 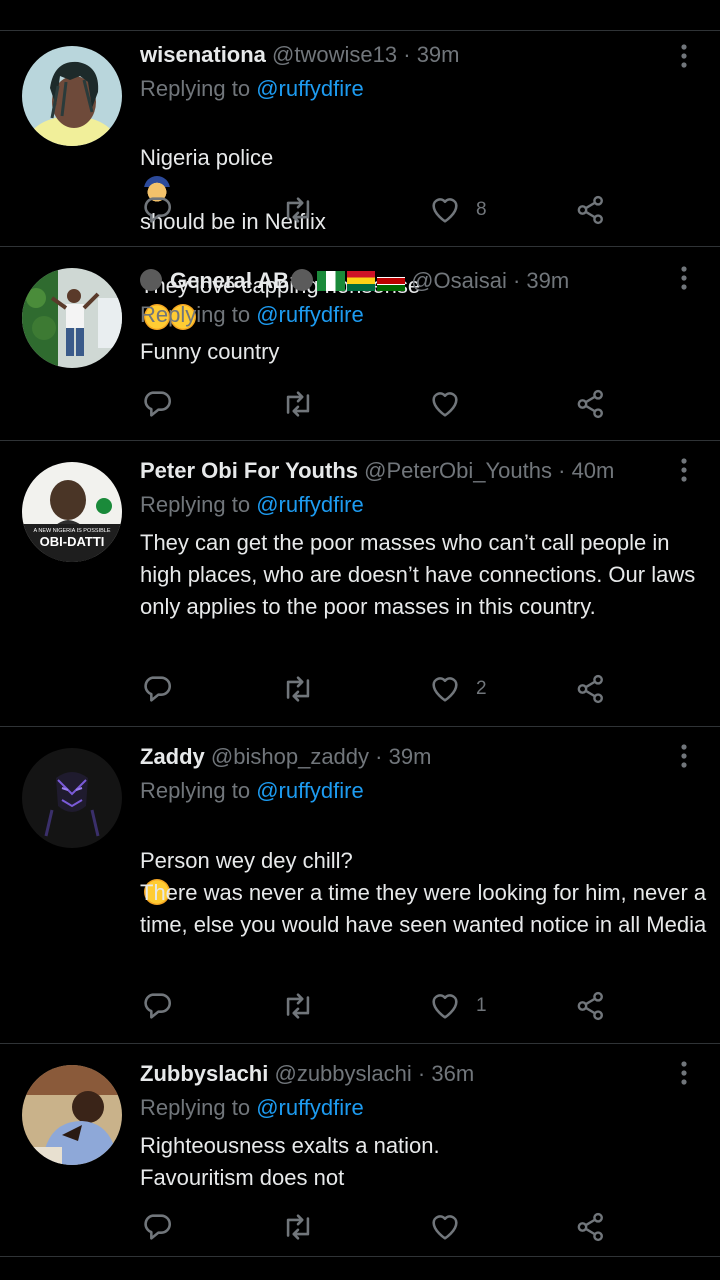 I want to click on kenya-flag-emoji, so click(x=391, y=281).